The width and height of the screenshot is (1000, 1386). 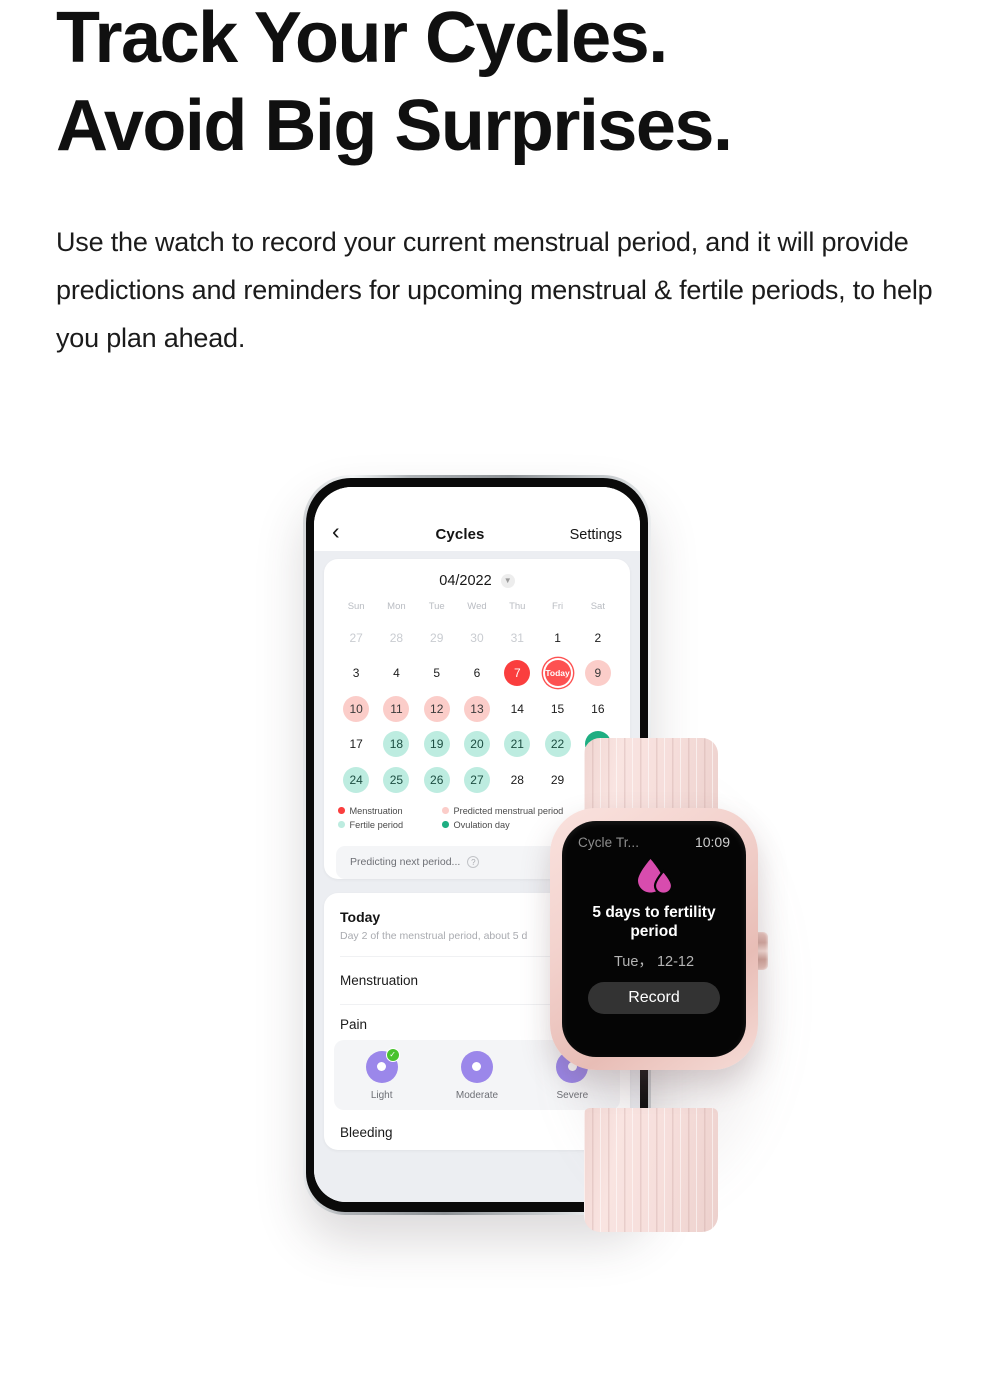 I want to click on calendar-cell: 29, so click(x=437, y=638).